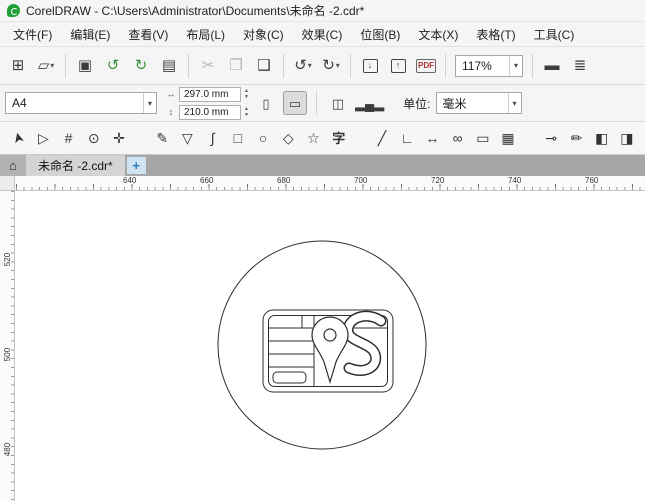 The height and width of the screenshot is (501, 645). I want to click on menu-item-7: 位图(B), so click(380, 34).